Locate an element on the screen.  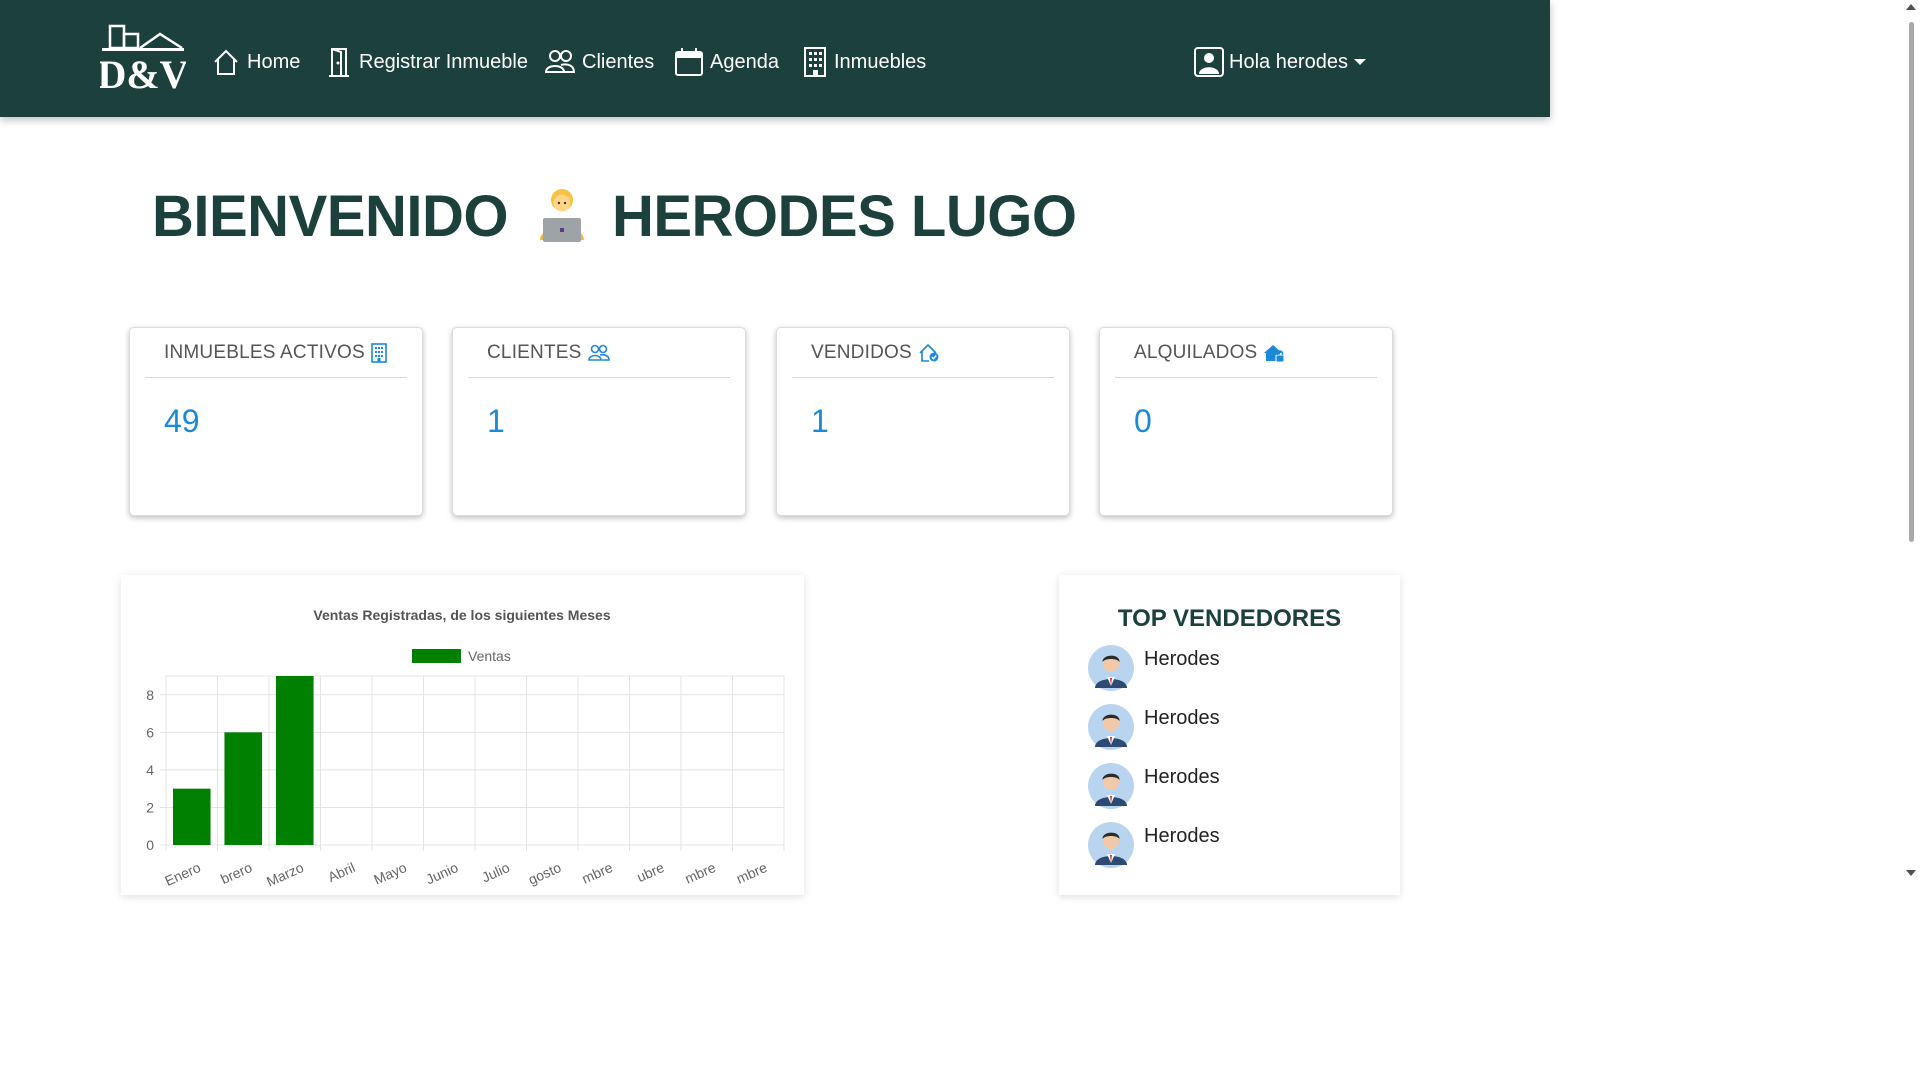
card-value: 0 is located at coordinates (1143, 421).